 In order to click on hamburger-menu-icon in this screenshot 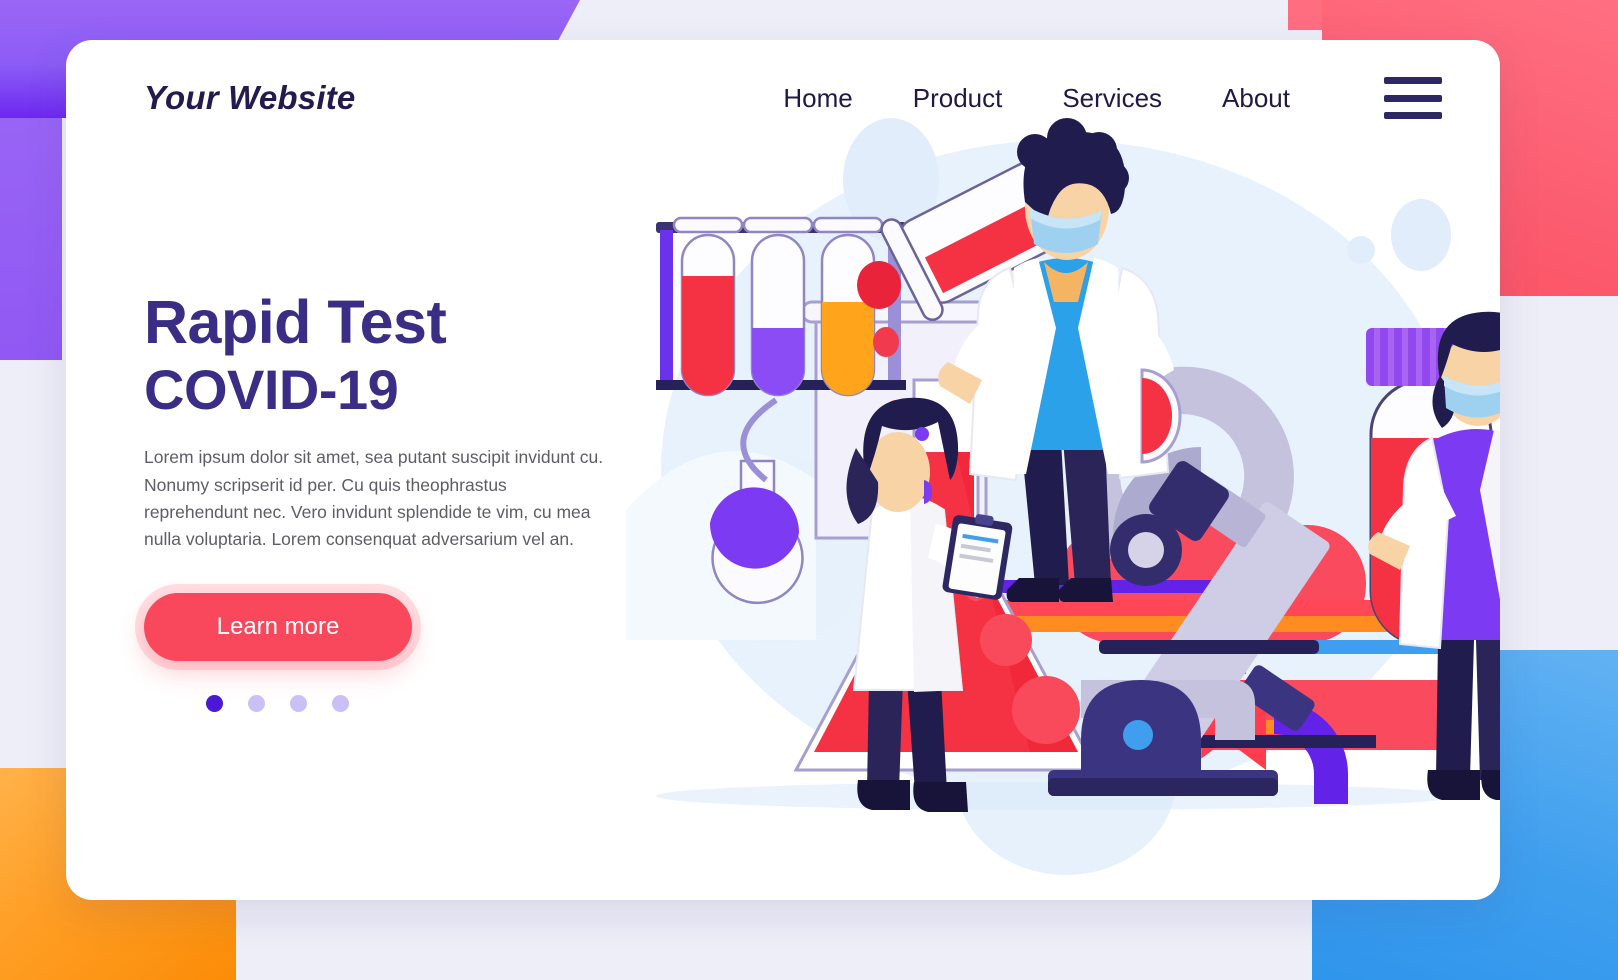, I will do `click(1413, 98)`.